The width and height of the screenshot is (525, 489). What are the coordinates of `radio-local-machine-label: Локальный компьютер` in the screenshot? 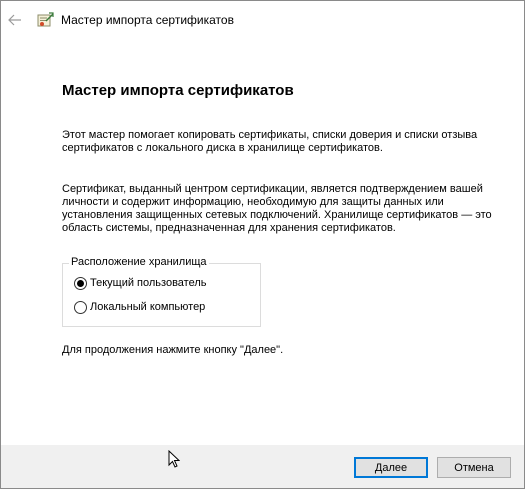 It's located at (148, 307).